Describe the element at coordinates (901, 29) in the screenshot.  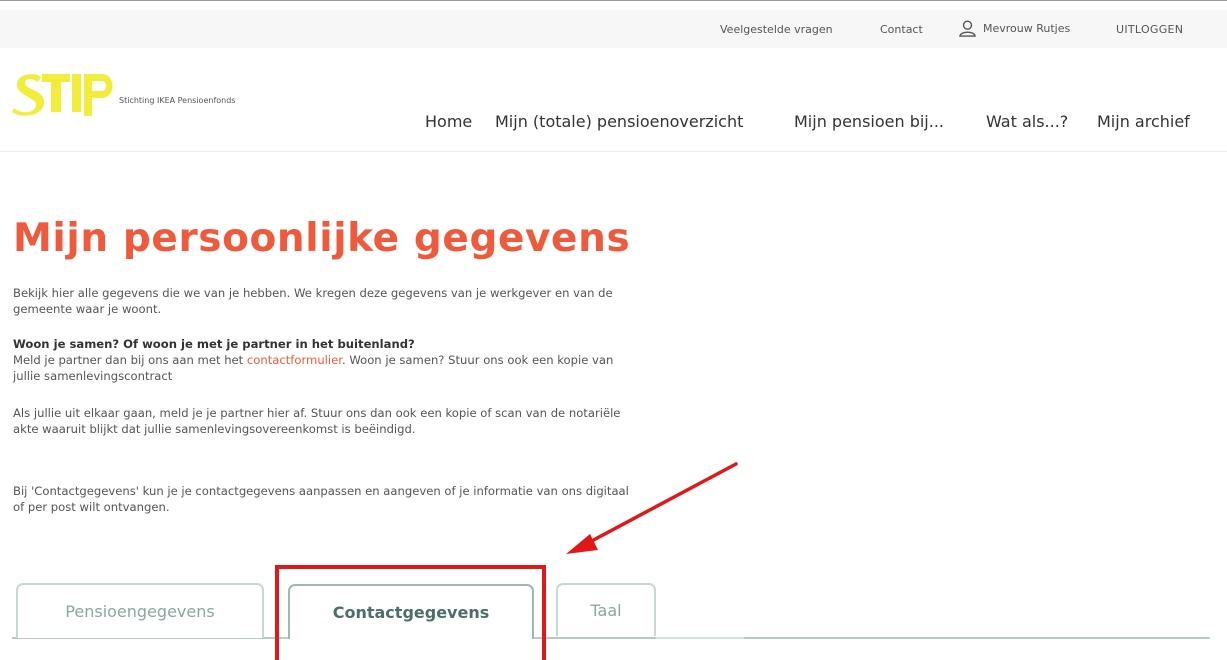
I see `contact-link: Contact` at that location.